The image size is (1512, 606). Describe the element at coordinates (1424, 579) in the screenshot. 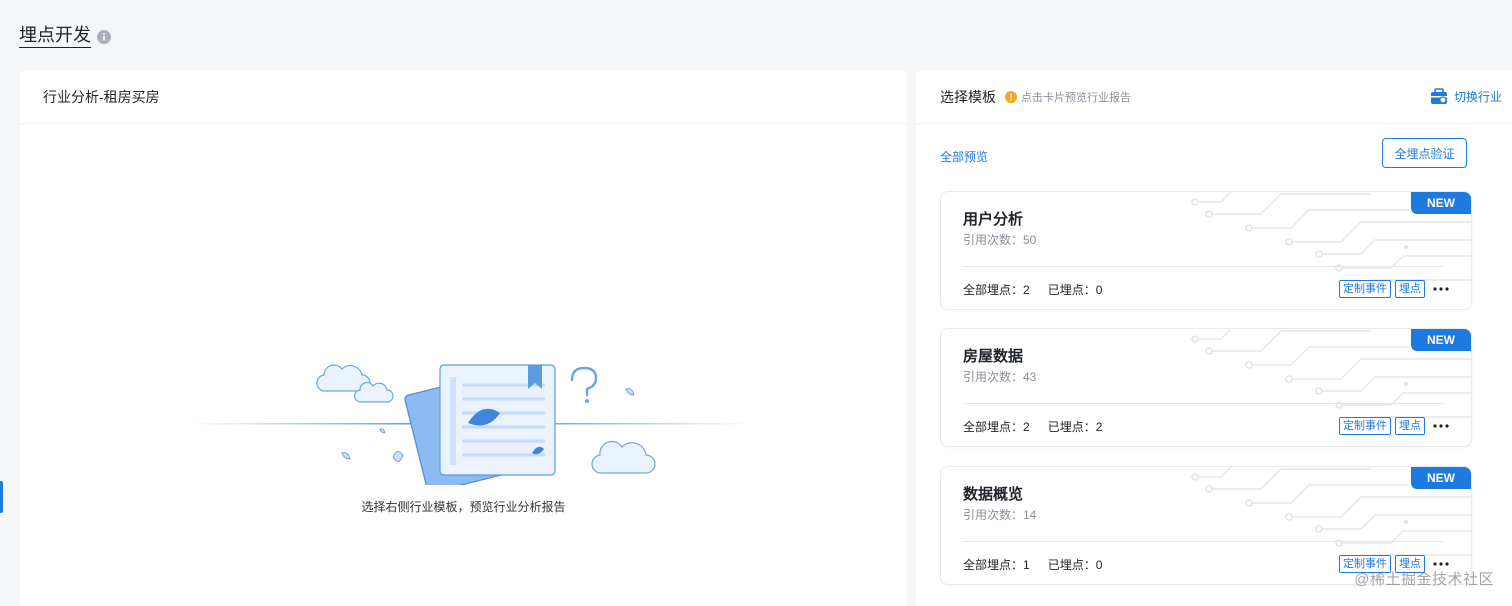

I see `watermark: @稀土掘金技术社区` at that location.